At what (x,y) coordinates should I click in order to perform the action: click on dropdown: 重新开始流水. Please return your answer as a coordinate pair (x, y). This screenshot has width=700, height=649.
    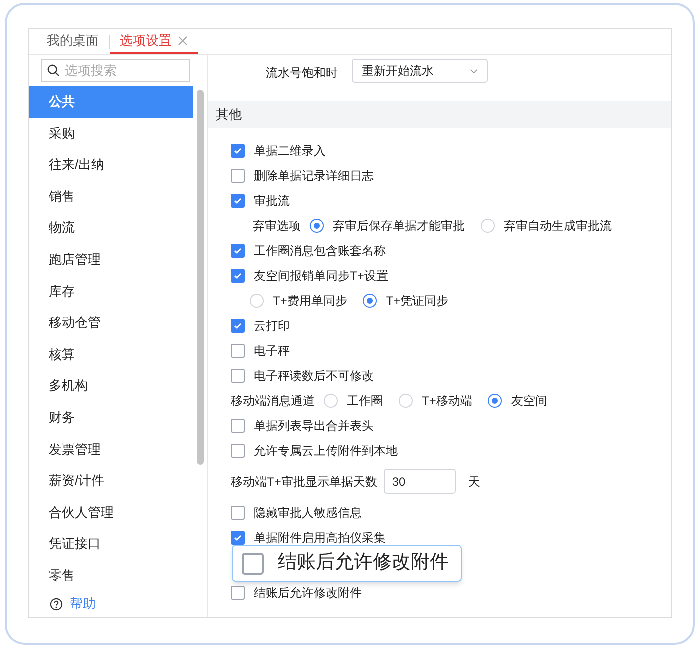
    Looking at the image, I should click on (420, 71).